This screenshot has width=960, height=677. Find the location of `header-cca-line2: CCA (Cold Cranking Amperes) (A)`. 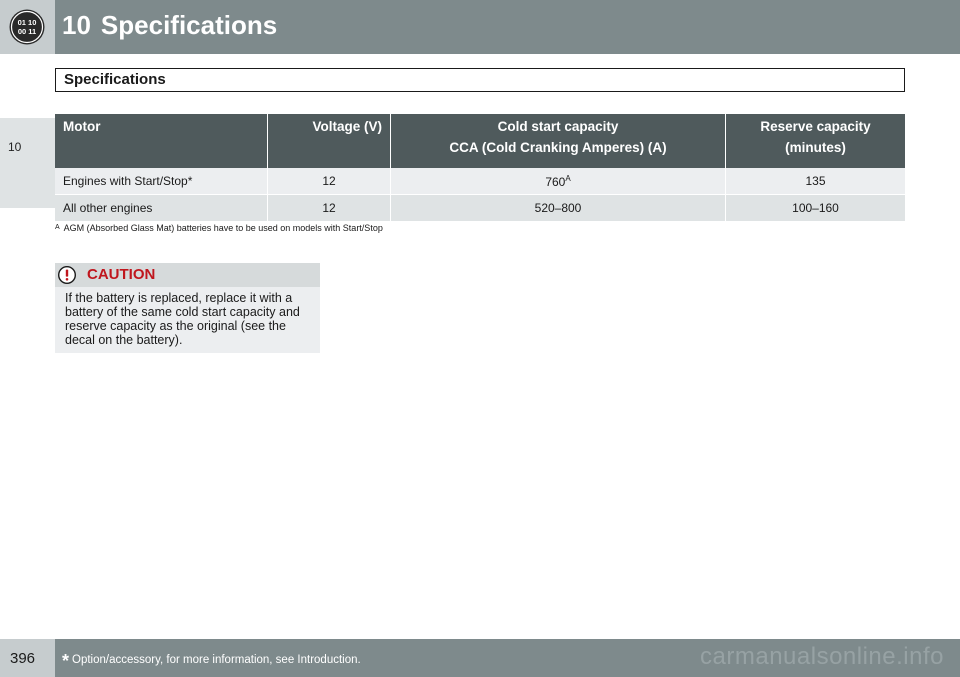

header-cca-line2: CCA (Cold Cranking Amperes) (A) is located at coordinates (558, 147).